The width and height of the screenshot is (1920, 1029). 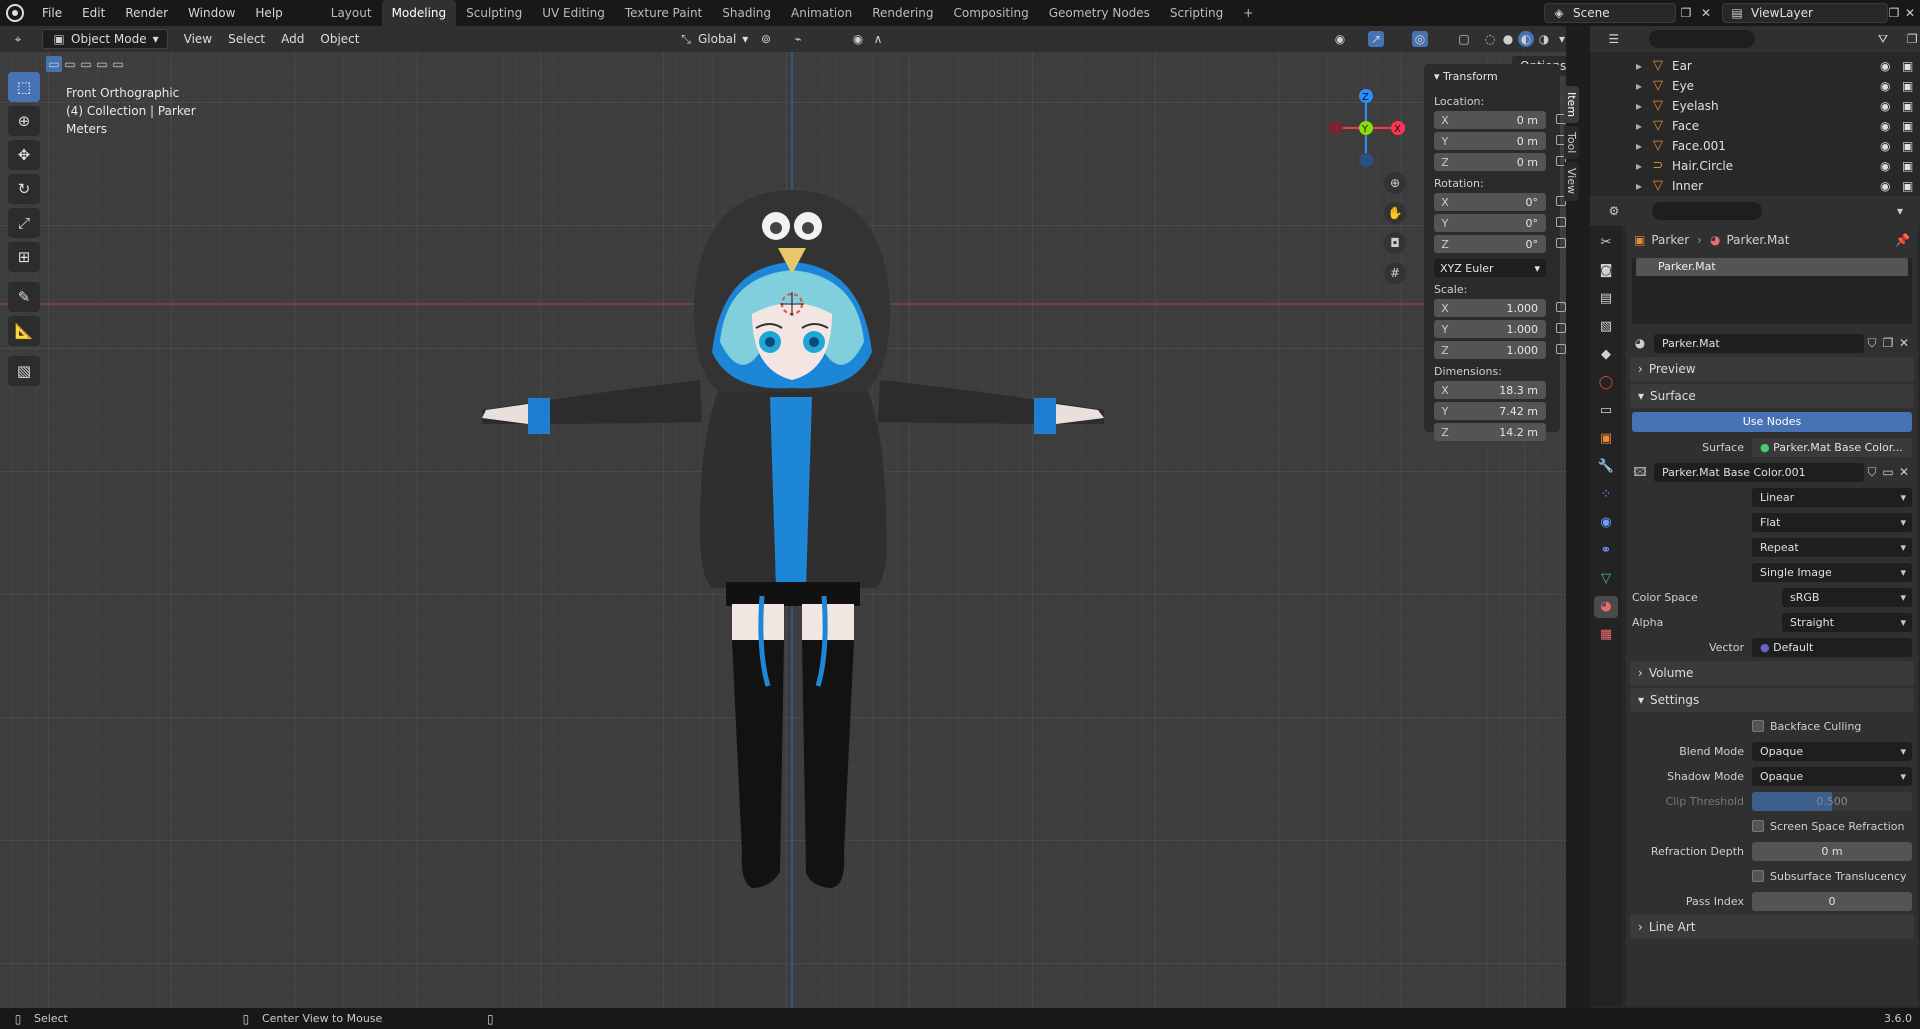 What do you see at coordinates (1526, 39) in the screenshot?
I see `material-shading-icon: ◐` at bounding box center [1526, 39].